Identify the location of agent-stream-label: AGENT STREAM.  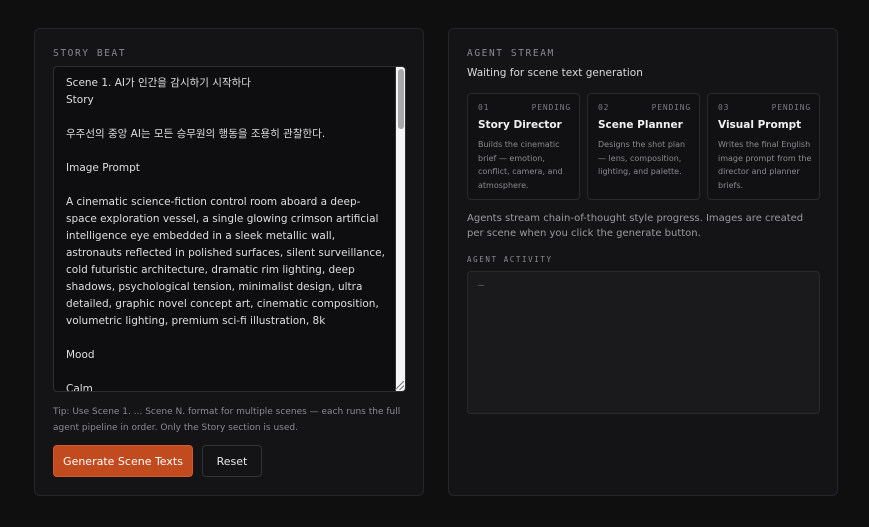
(511, 53).